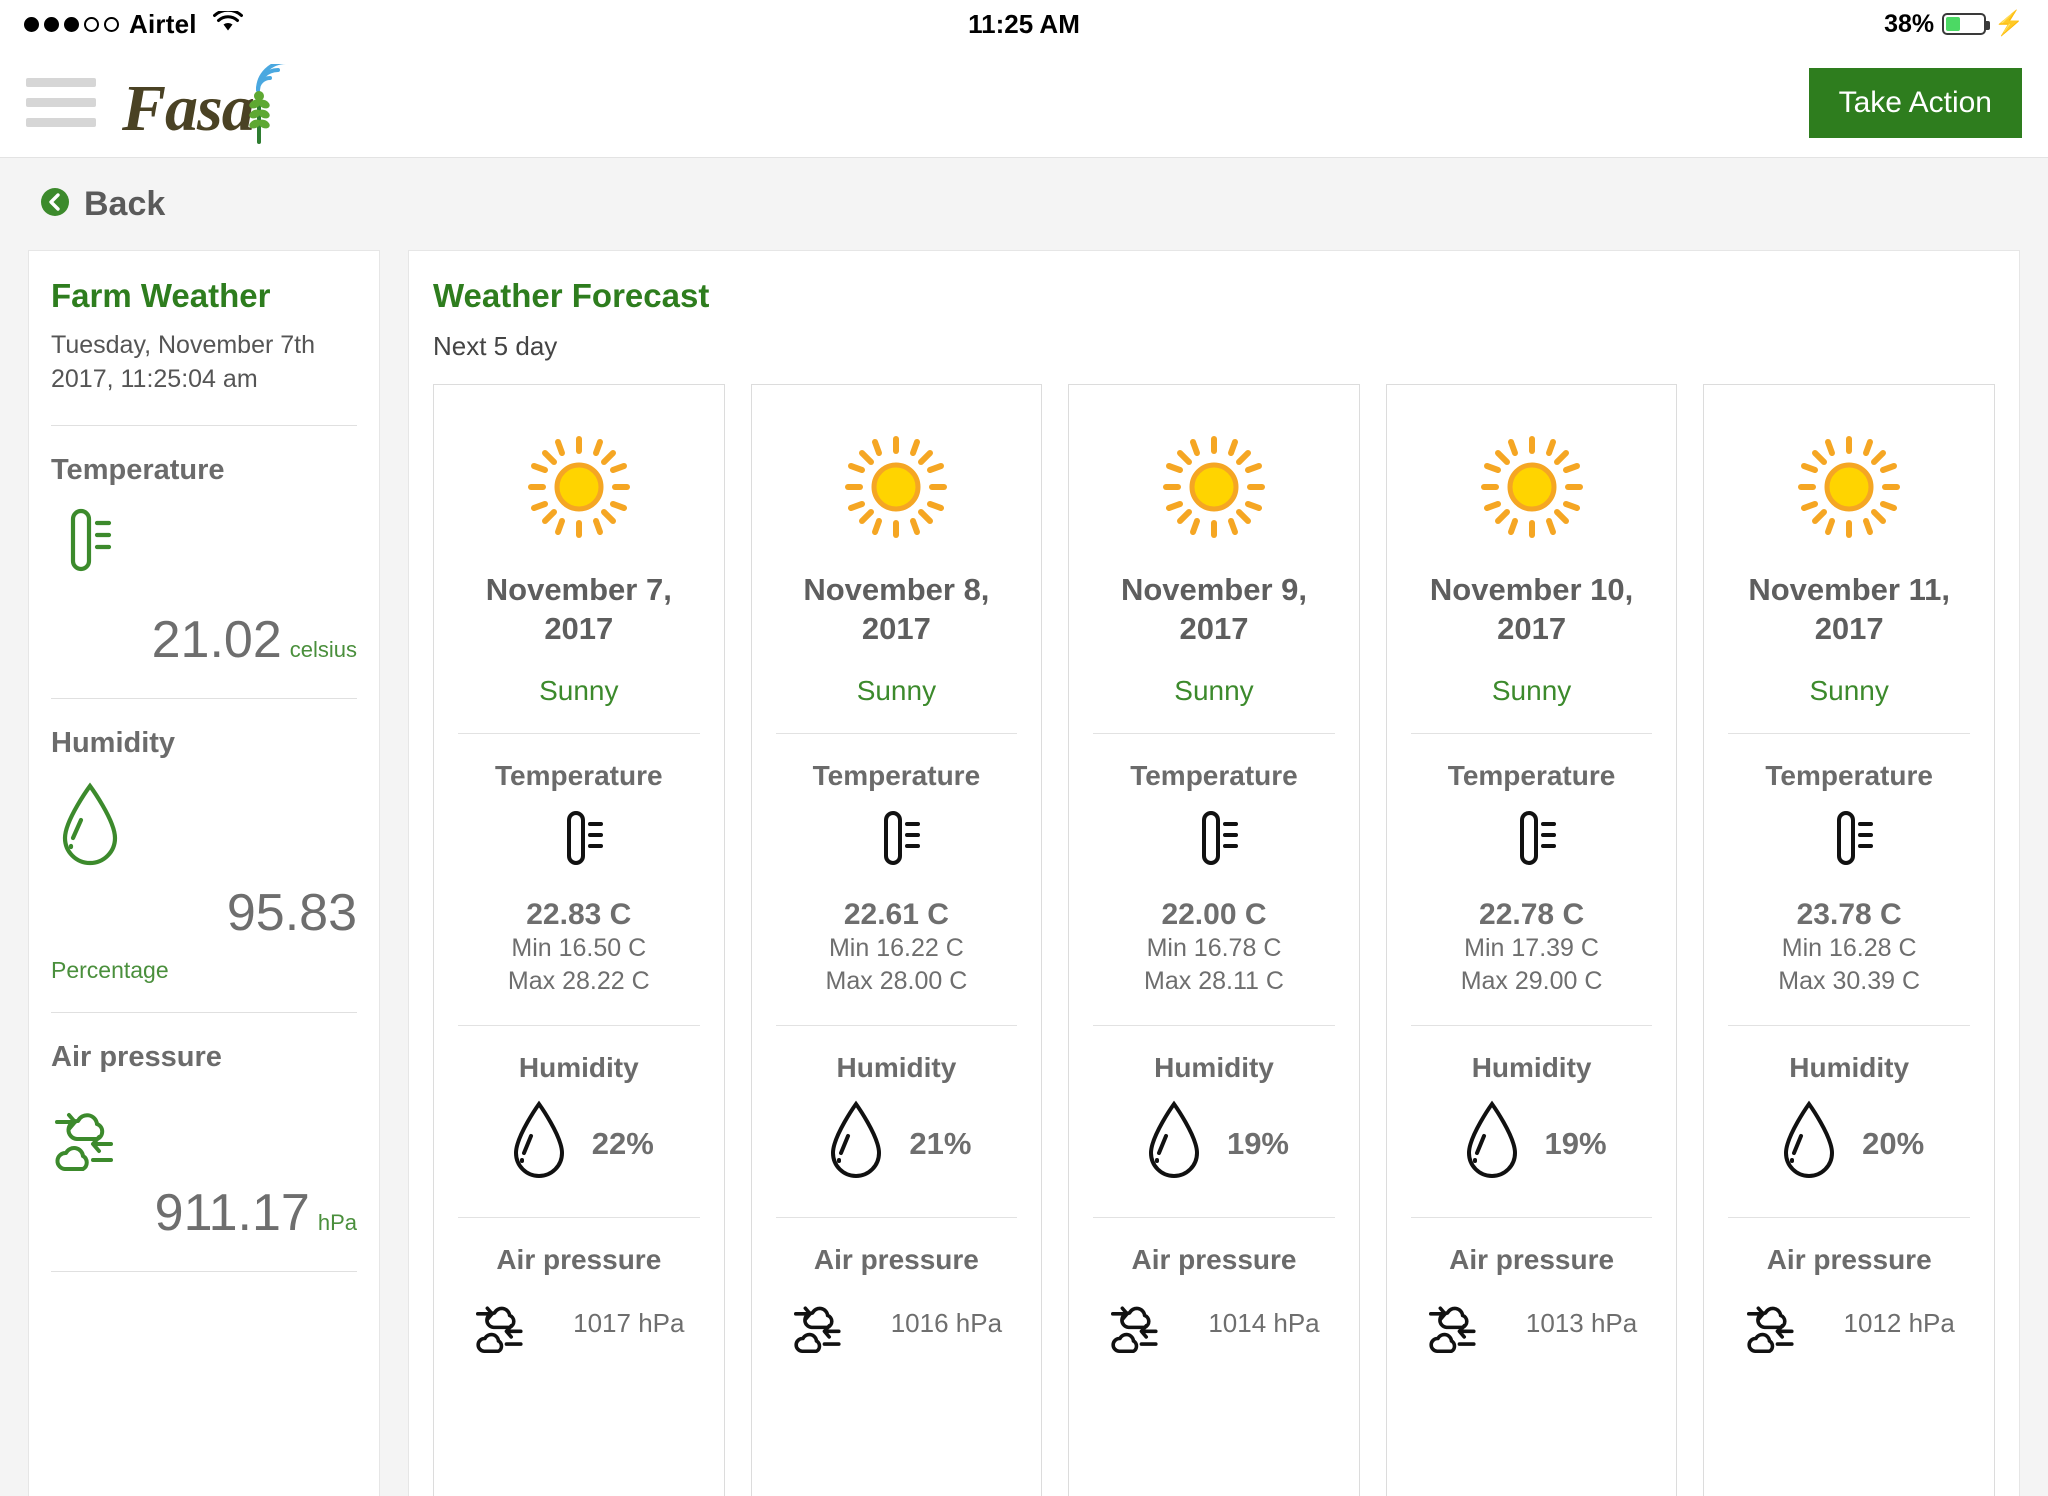  Describe the element at coordinates (622, 1143) in the screenshot. I see `forecast-humidity-value: 22%` at that location.